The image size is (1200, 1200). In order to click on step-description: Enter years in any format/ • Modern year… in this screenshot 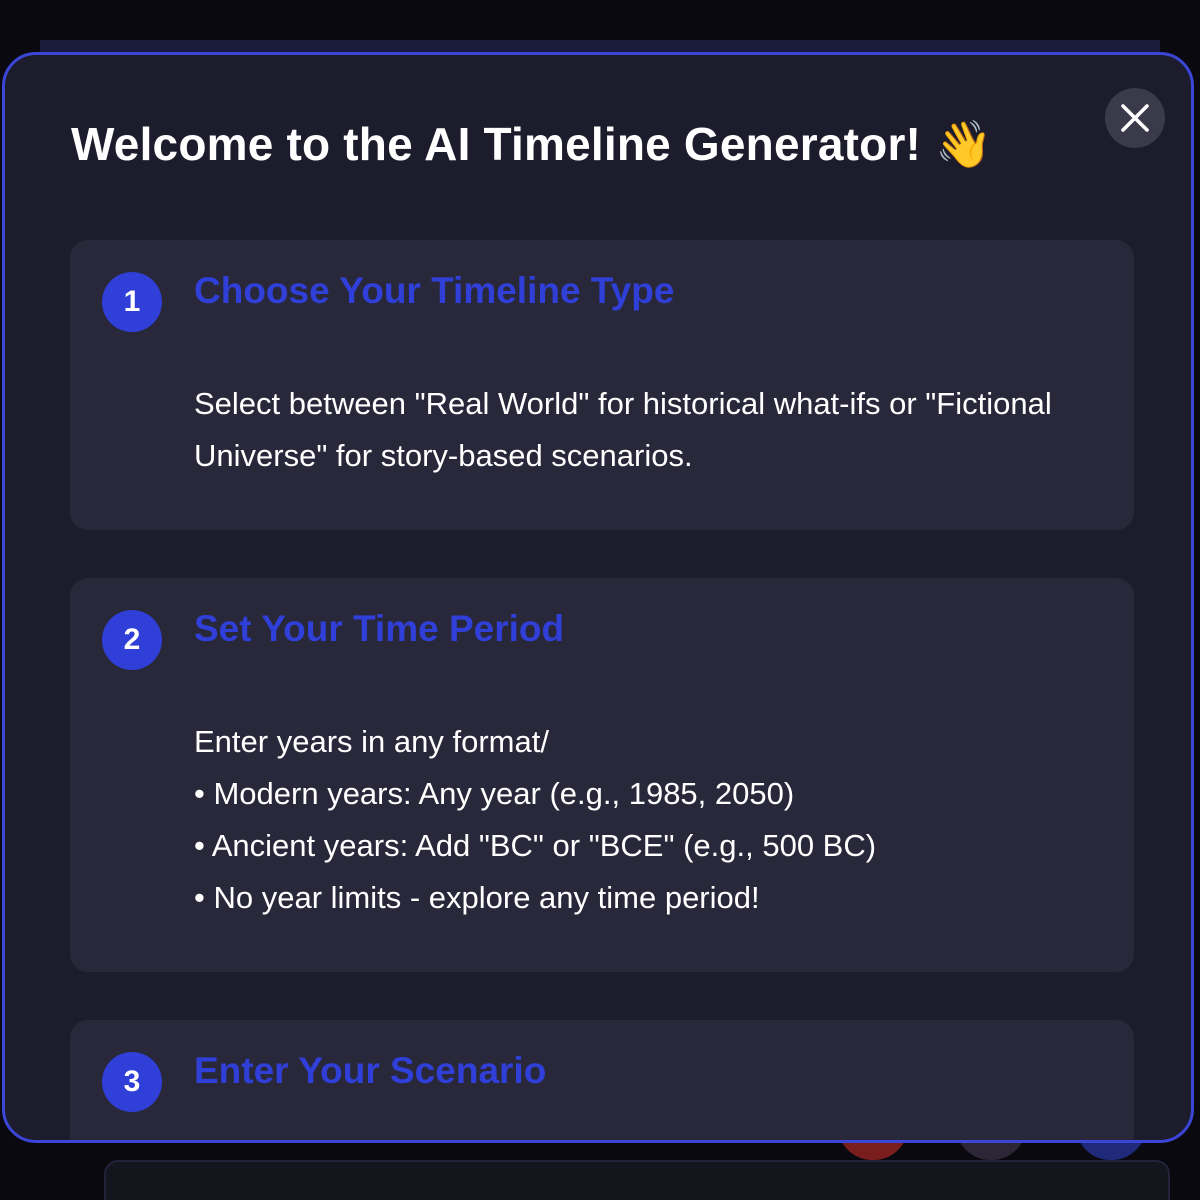, I will do `click(646, 820)`.